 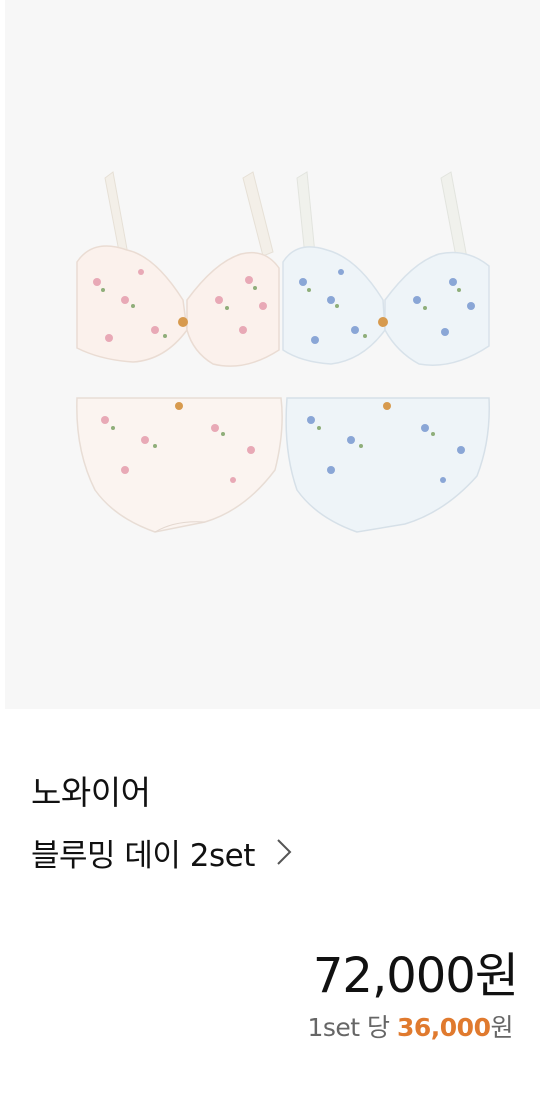 I want to click on per-set-prefix: 1set 당, so click(x=348, y=1027).